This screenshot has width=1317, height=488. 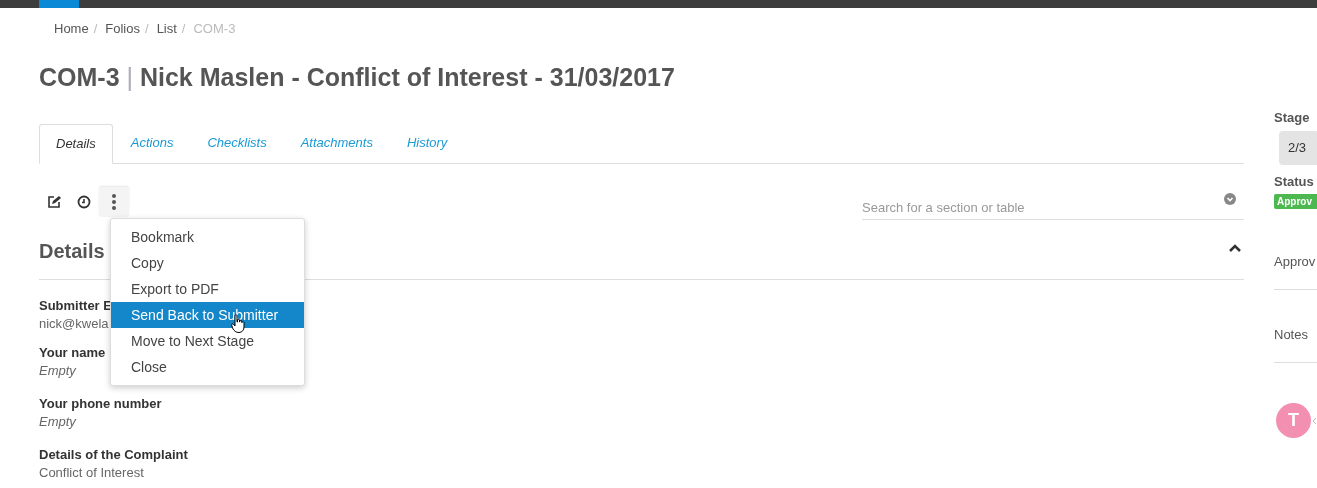 What do you see at coordinates (1295, 345) in the screenshot?
I see `notes-heading: Notes` at bounding box center [1295, 345].